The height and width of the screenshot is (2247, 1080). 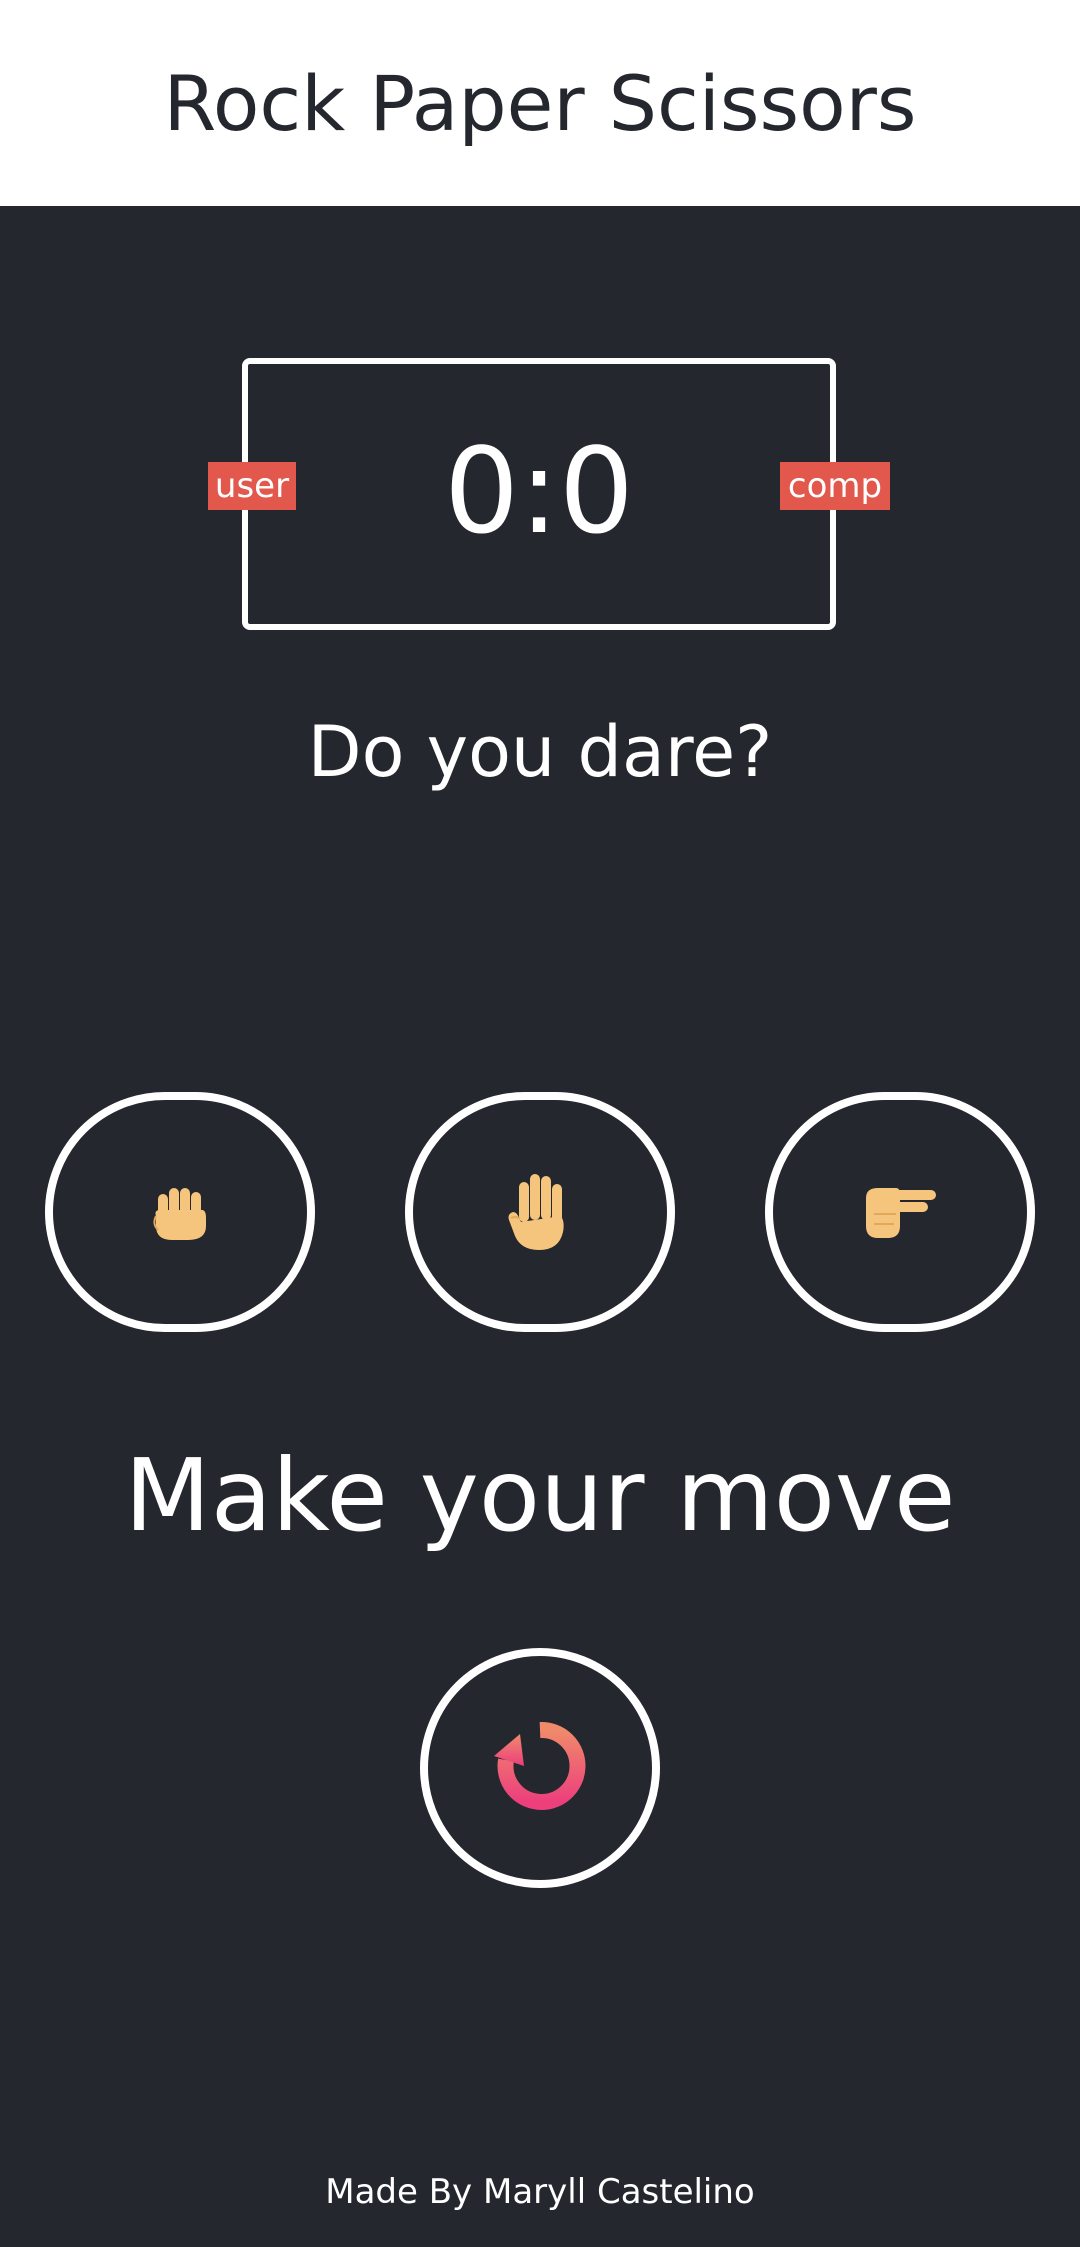 I want to click on app-title: Rock Paper Scissors, so click(x=540, y=103).